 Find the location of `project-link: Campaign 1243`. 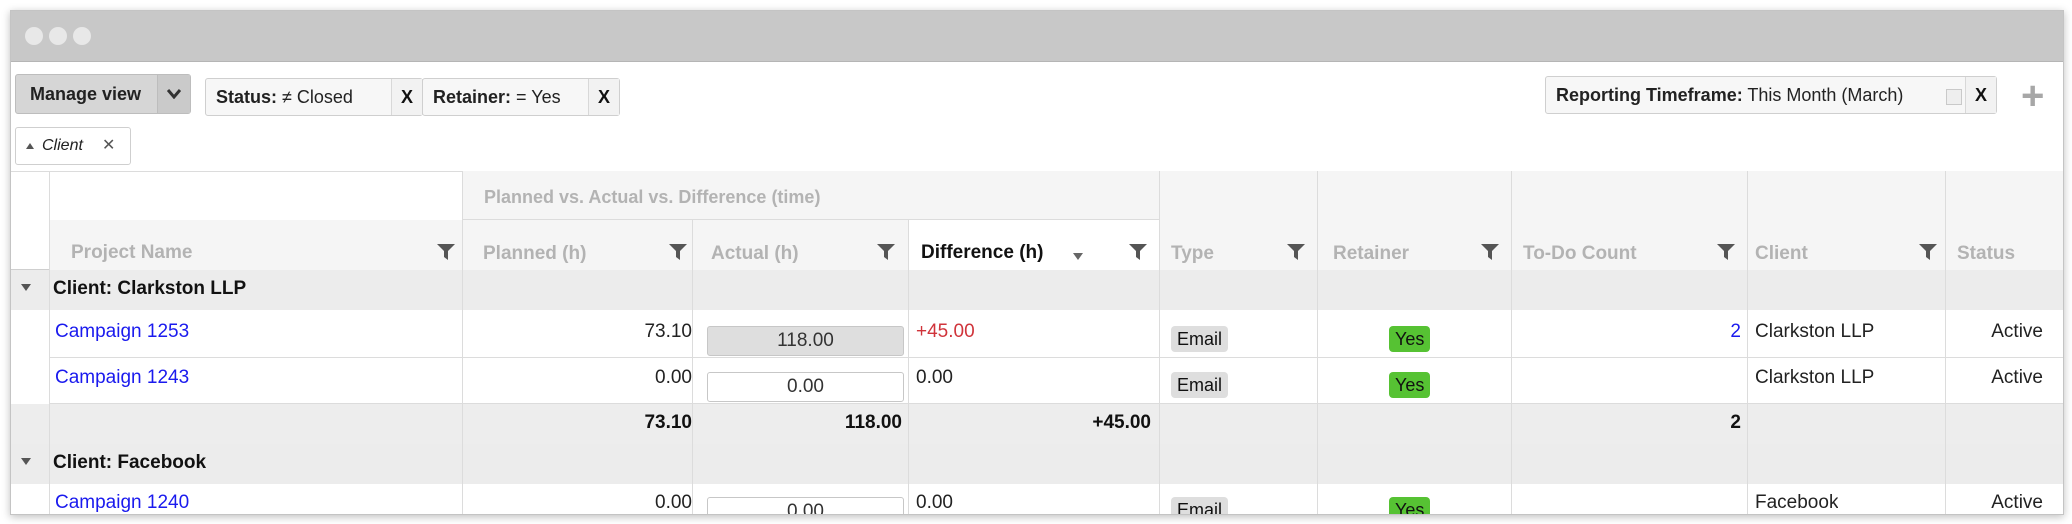

project-link: Campaign 1243 is located at coordinates (122, 378).